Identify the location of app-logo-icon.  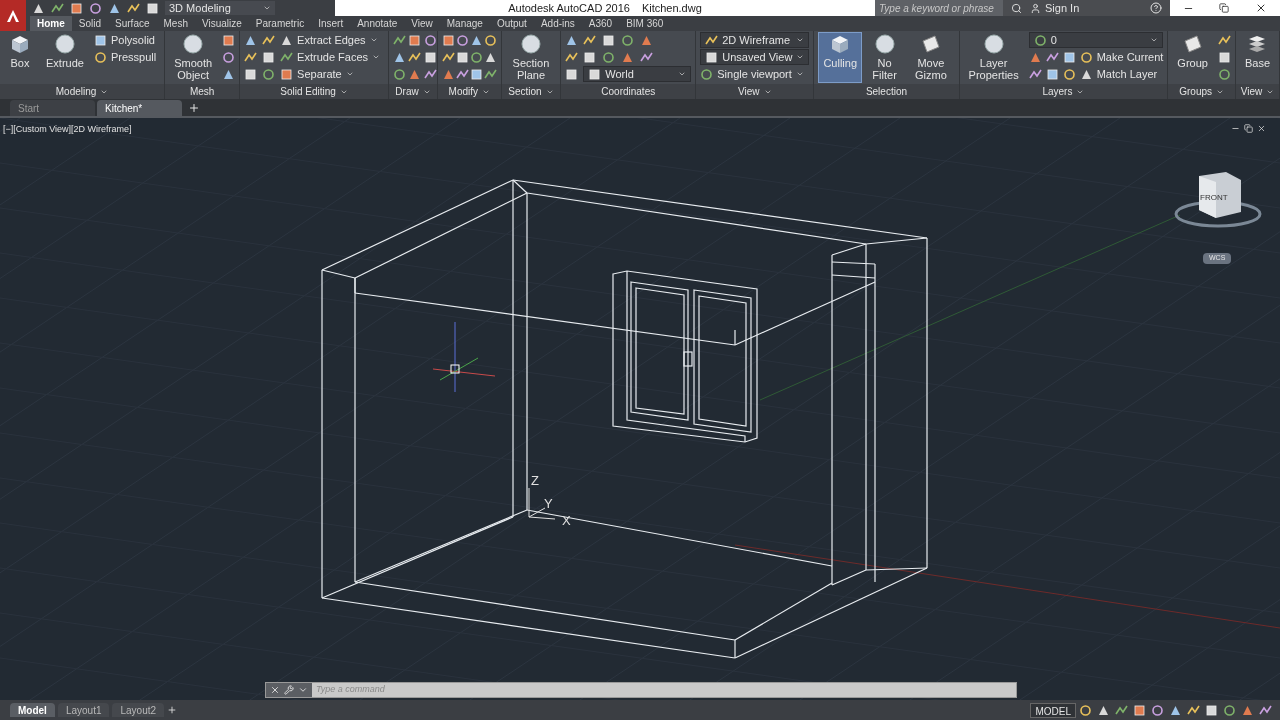
(13, 15).